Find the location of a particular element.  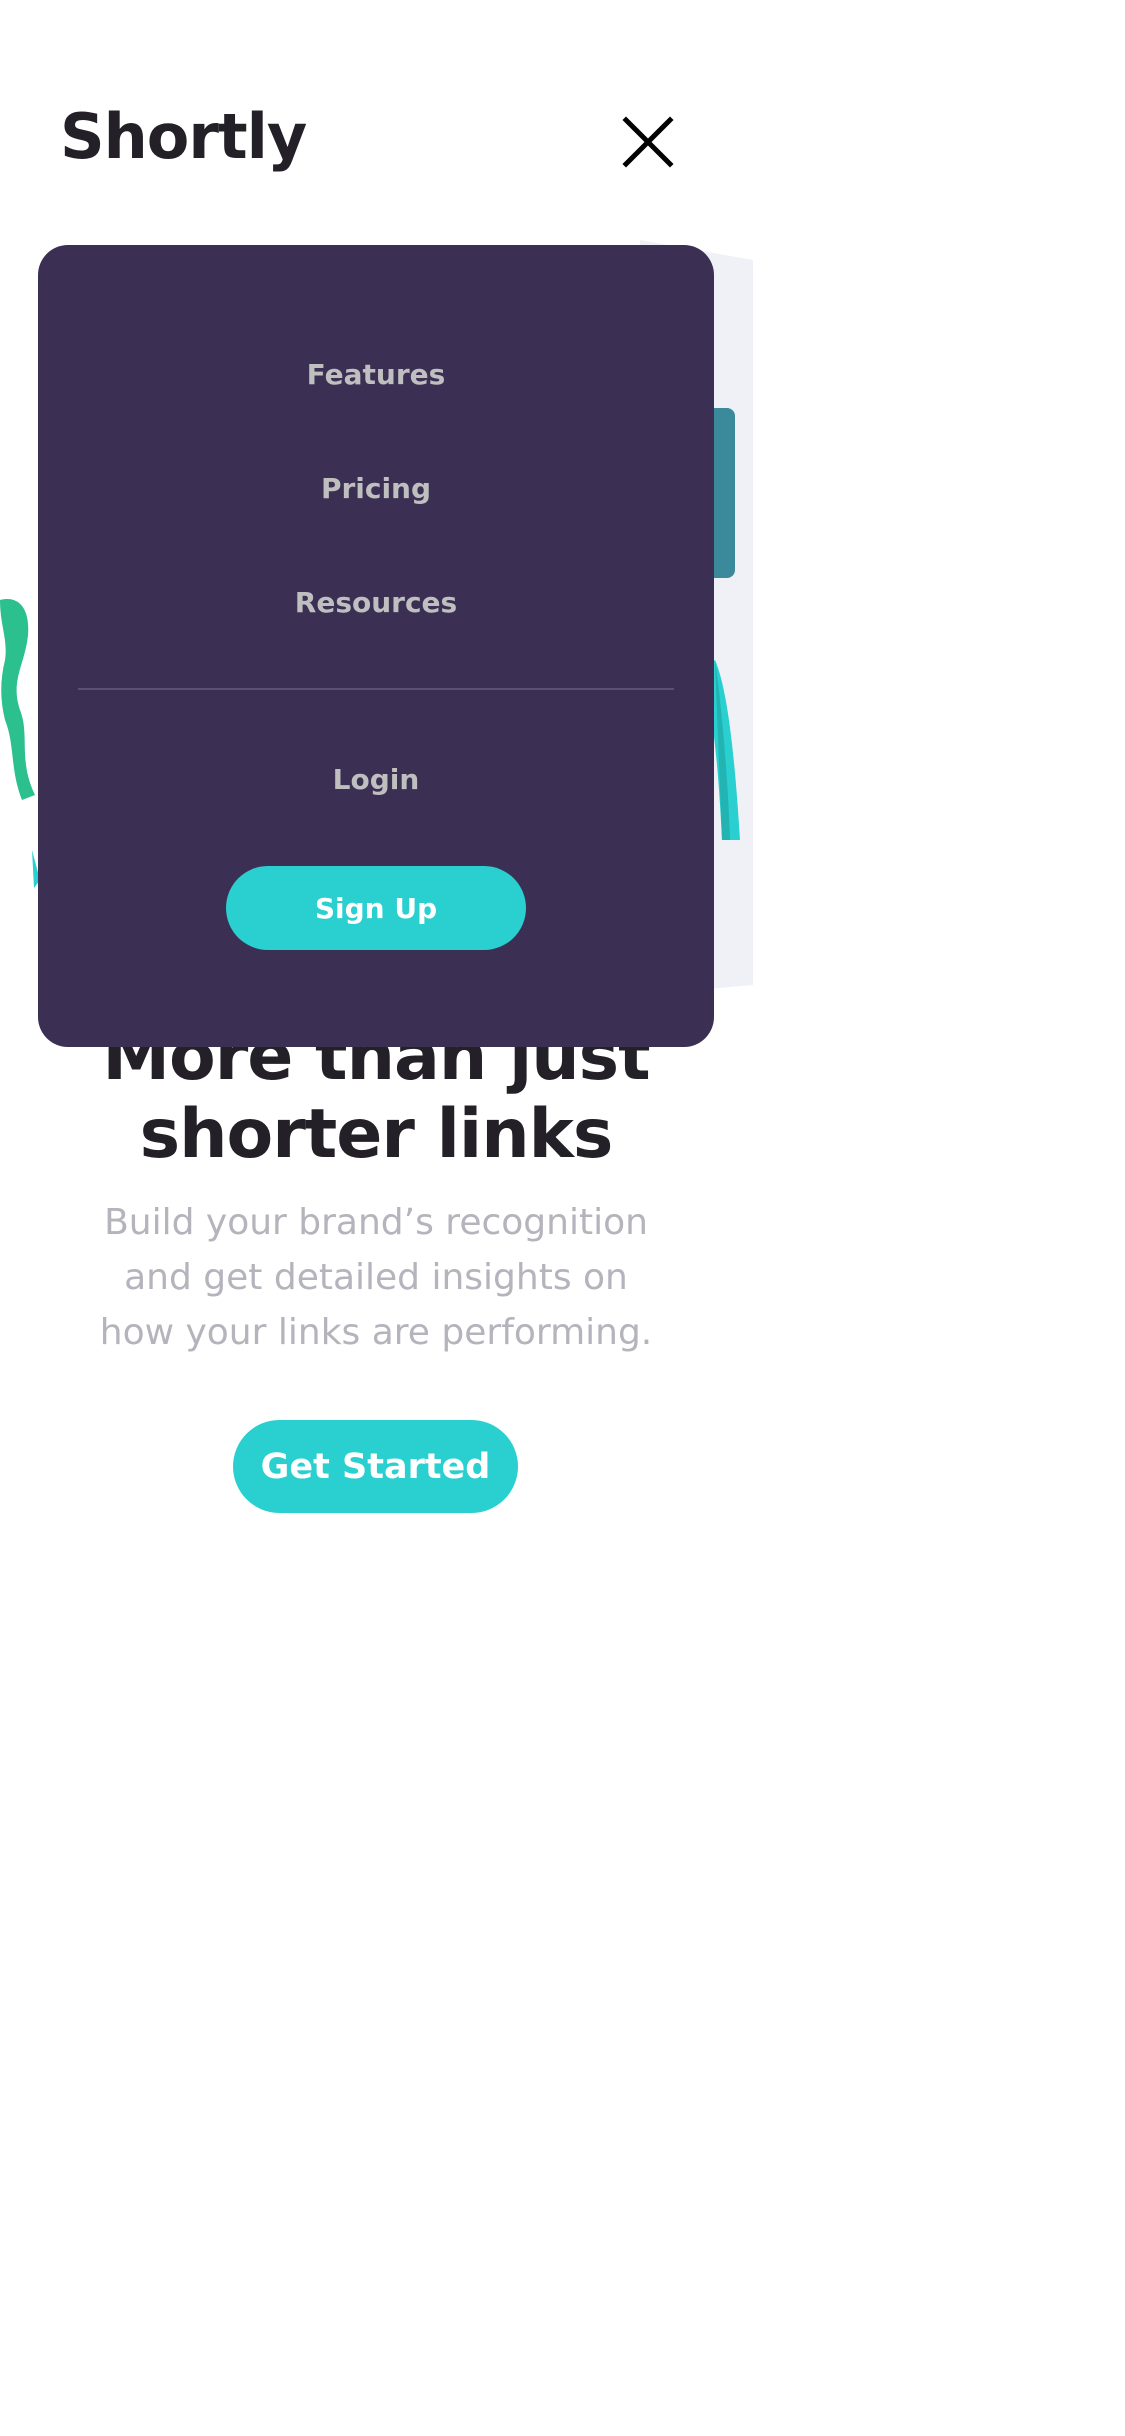

get-started-button: Get Started is located at coordinates (375, 1466).